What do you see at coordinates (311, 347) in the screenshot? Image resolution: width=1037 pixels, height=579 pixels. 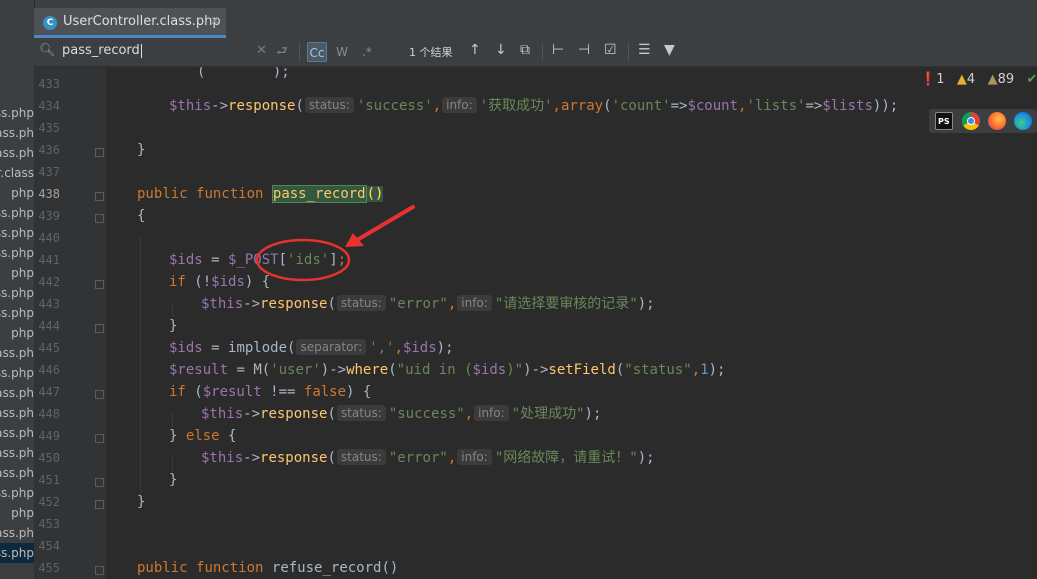 I see `code-line-445: $ids = implode(separator: ',',$ids);` at bounding box center [311, 347].